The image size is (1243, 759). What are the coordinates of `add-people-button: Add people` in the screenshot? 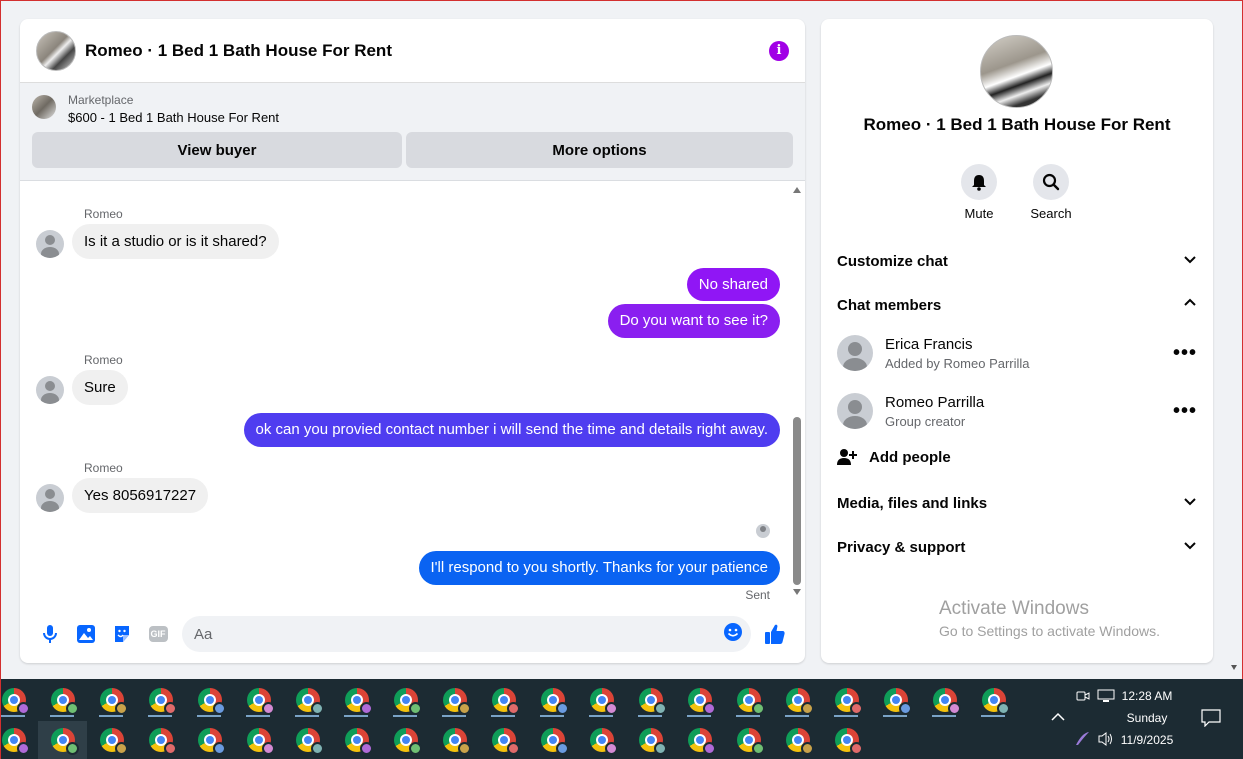 It's located at (894, 457).